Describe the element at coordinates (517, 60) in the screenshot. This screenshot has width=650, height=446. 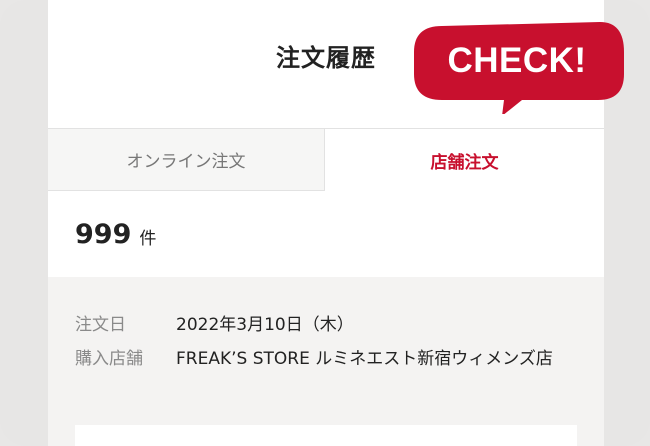
I see `badge-label: CHECK!` at that location.